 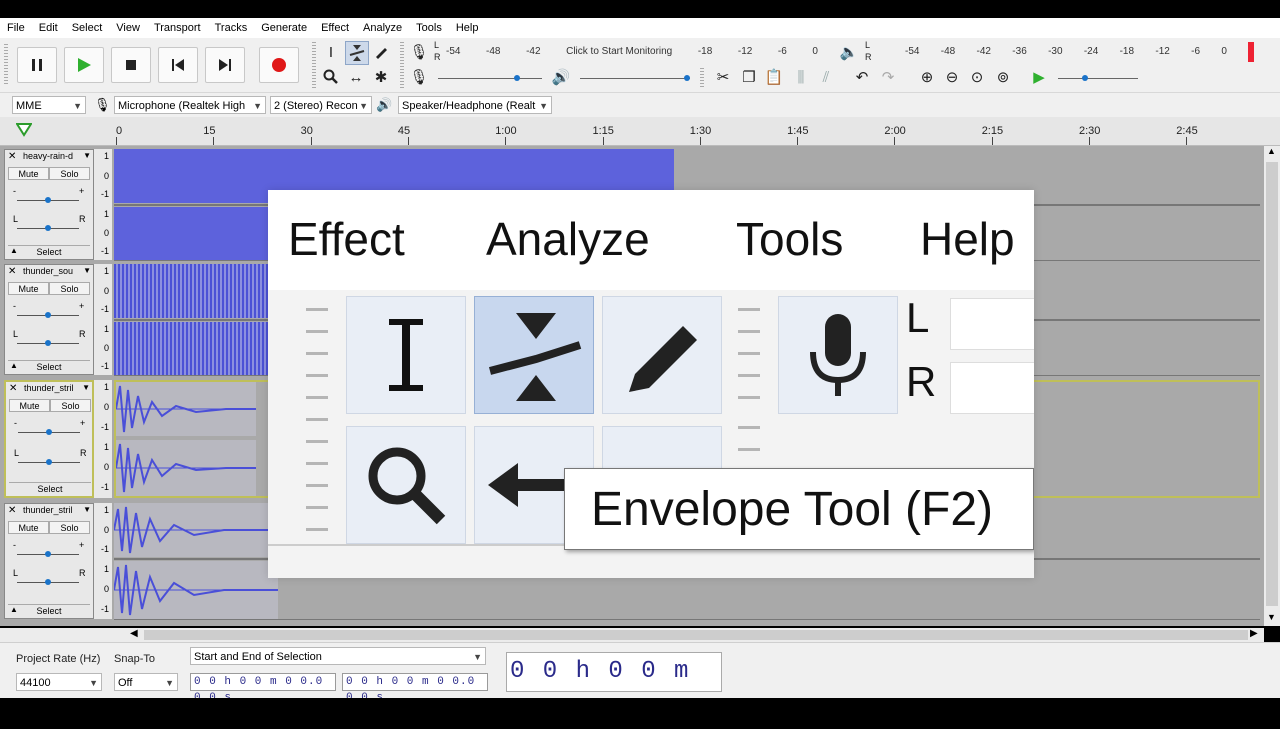 What do you see at coordinates (749, 77) in the screenshot?
I see `copy-button: ❐` at bounding box center [749, 77].